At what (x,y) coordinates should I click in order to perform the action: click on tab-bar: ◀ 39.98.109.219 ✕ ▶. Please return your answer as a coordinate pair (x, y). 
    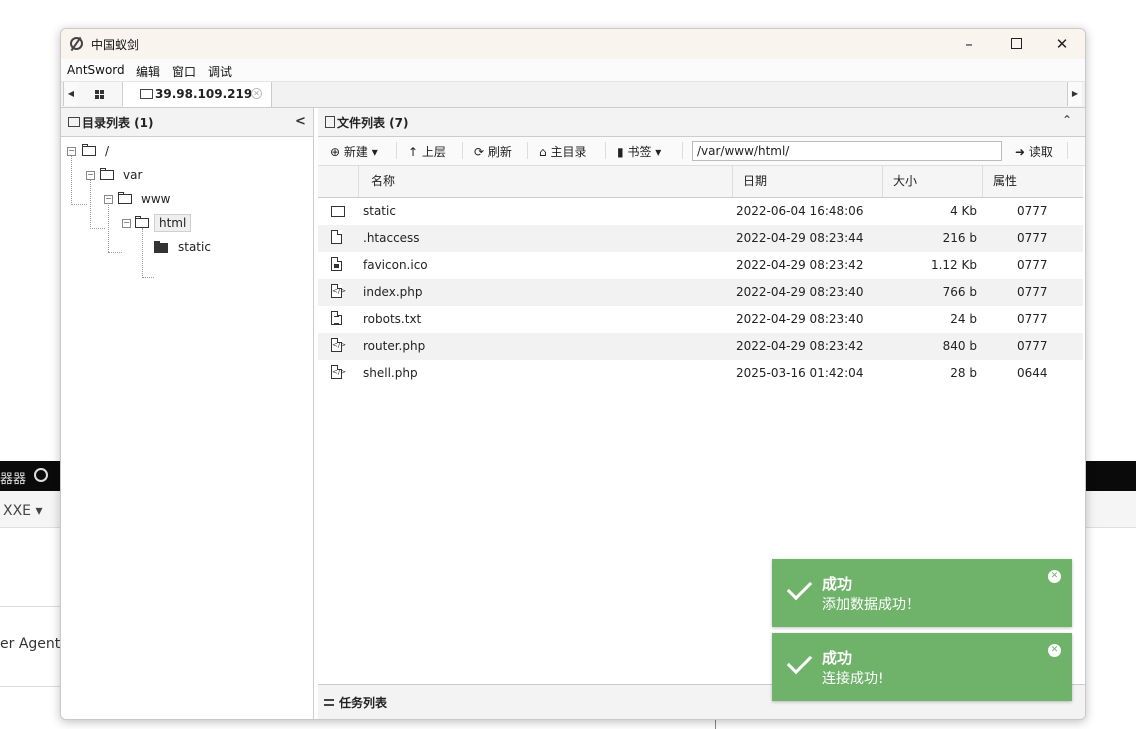
    Looking at the image, I should click on (573, 95).